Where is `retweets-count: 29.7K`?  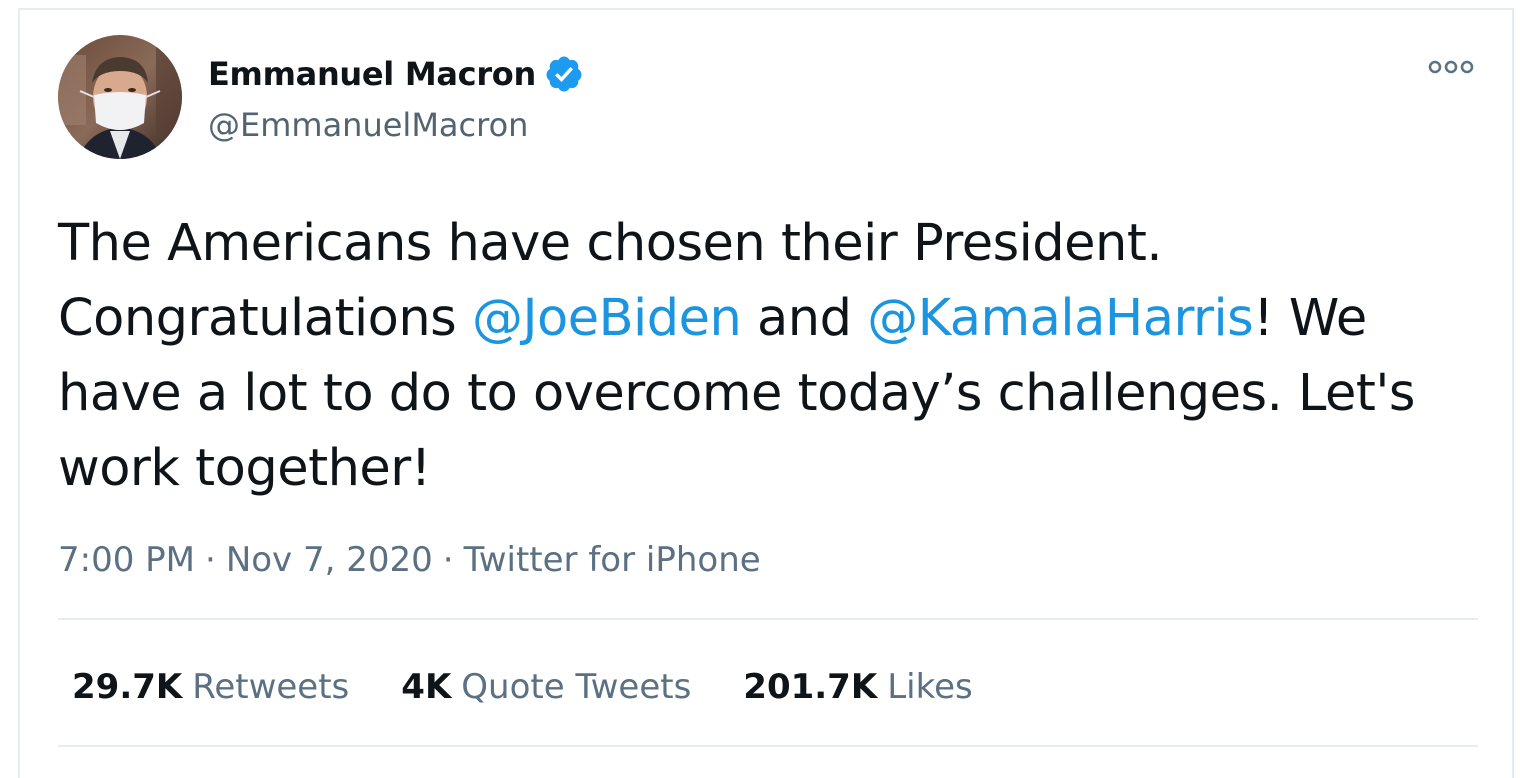
retweets-count: 29.7K is located at coordinates (127, 687).